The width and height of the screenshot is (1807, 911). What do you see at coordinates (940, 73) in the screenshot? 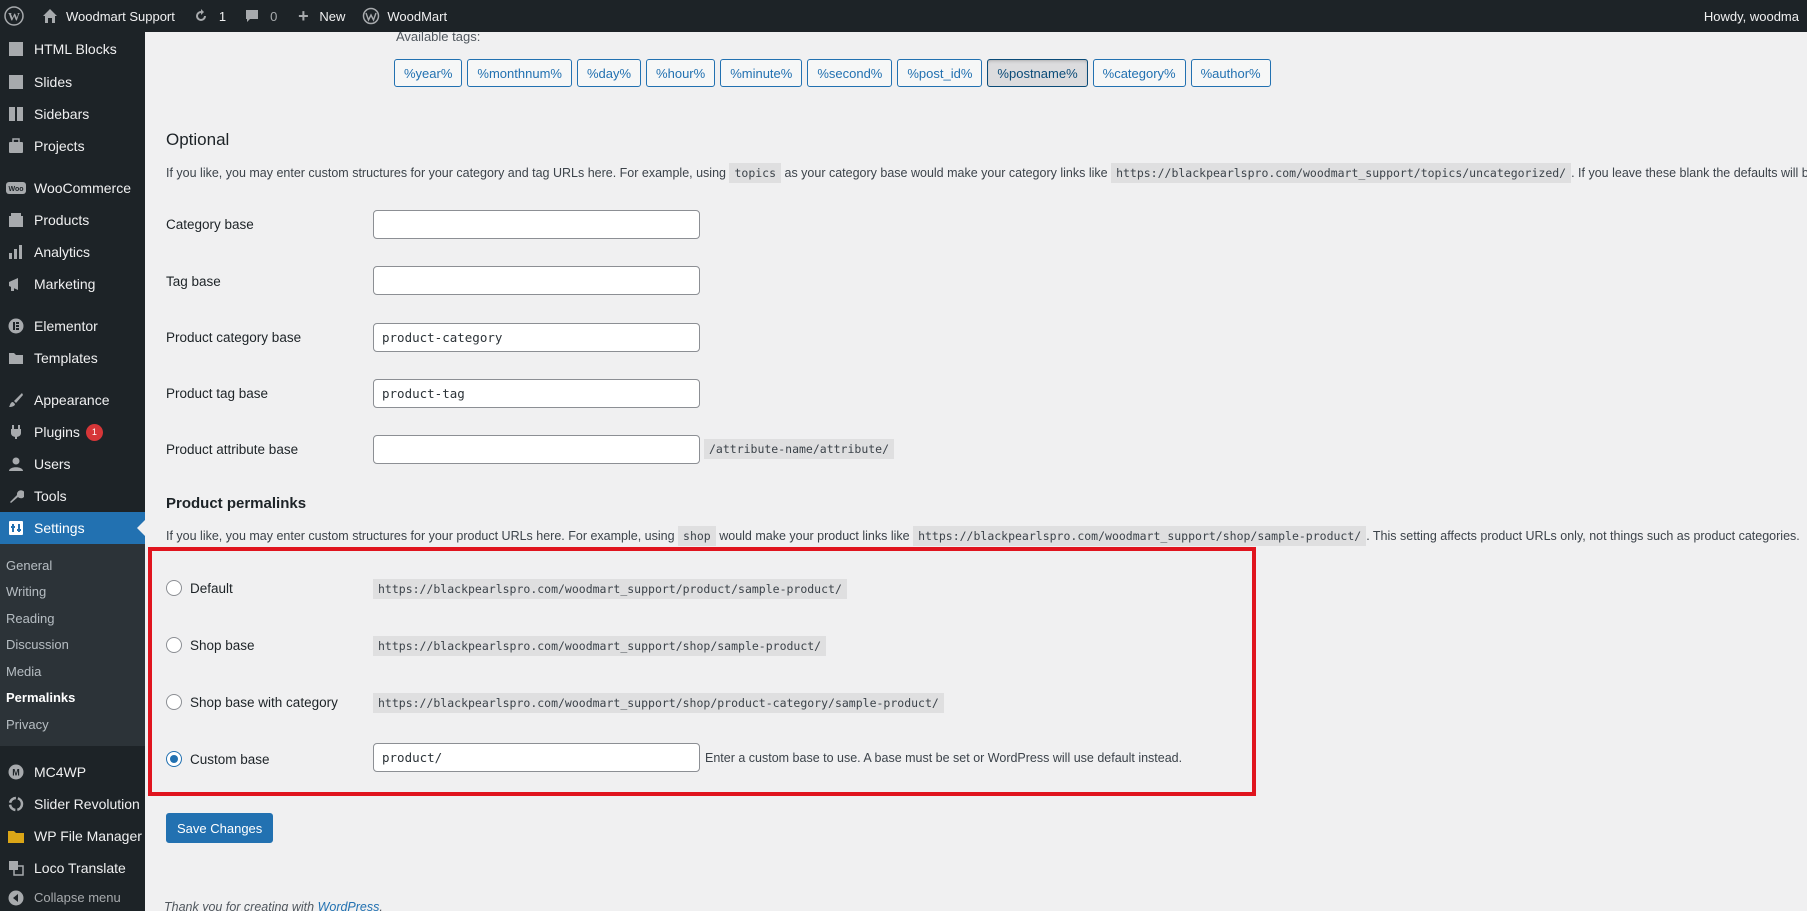
I see `tag-post-id-button: %post_id%` at bounding box center [940, 73].